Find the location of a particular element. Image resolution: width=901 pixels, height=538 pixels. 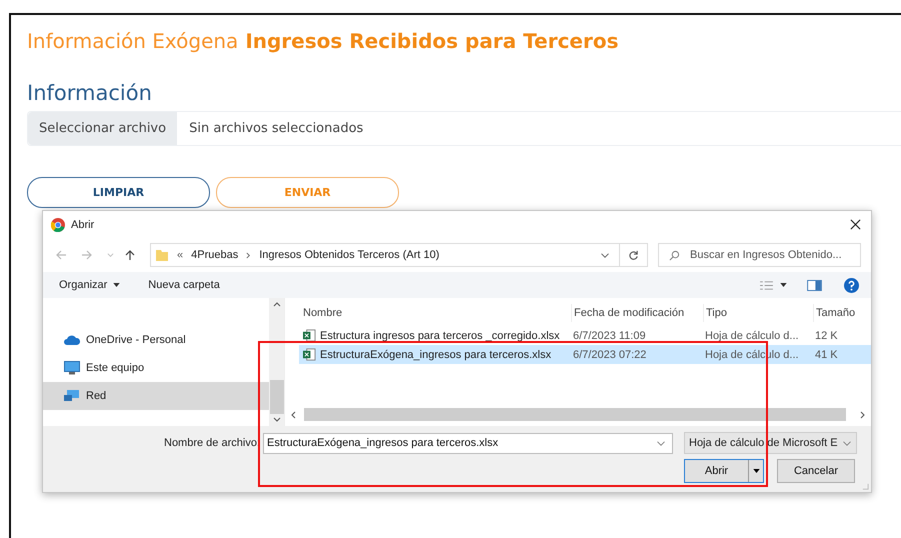

file-row: Estructura ingresos para terceros _corregido.xlsx 6/7/2023 11:09 Hoja de cálculo d... 12 K is located at coordinates (585, 335).